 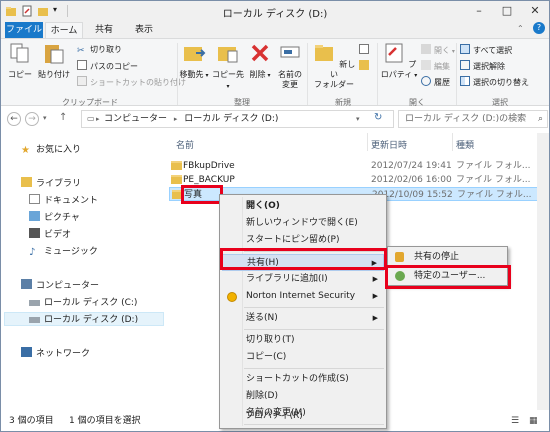 I want to click on forward-arrow-icon: →, so click(x=32, y=119).